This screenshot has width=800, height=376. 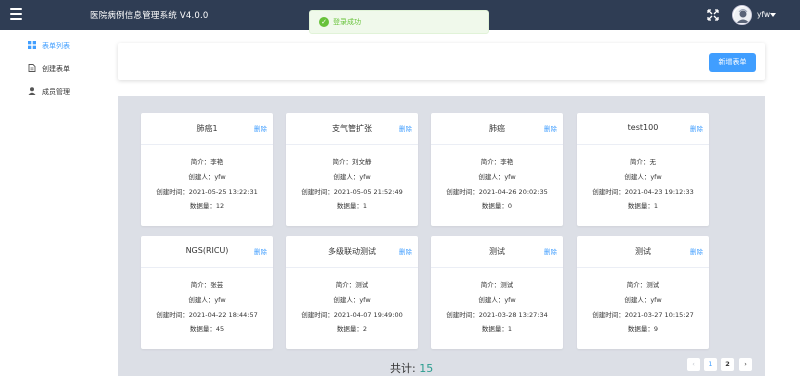 What do you see at coordinates (710, 364) in the screenshot?
I see `page-1-button: 1` at bounding box center [710, 364].